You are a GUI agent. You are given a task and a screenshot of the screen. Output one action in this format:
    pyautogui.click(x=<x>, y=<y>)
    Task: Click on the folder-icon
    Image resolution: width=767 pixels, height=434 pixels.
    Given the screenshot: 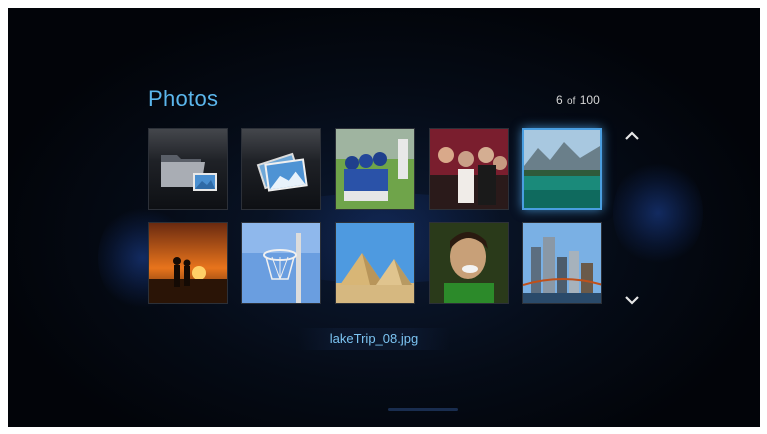 What is the action you would take?
    pyautogui.click(x=189, y=173)
    